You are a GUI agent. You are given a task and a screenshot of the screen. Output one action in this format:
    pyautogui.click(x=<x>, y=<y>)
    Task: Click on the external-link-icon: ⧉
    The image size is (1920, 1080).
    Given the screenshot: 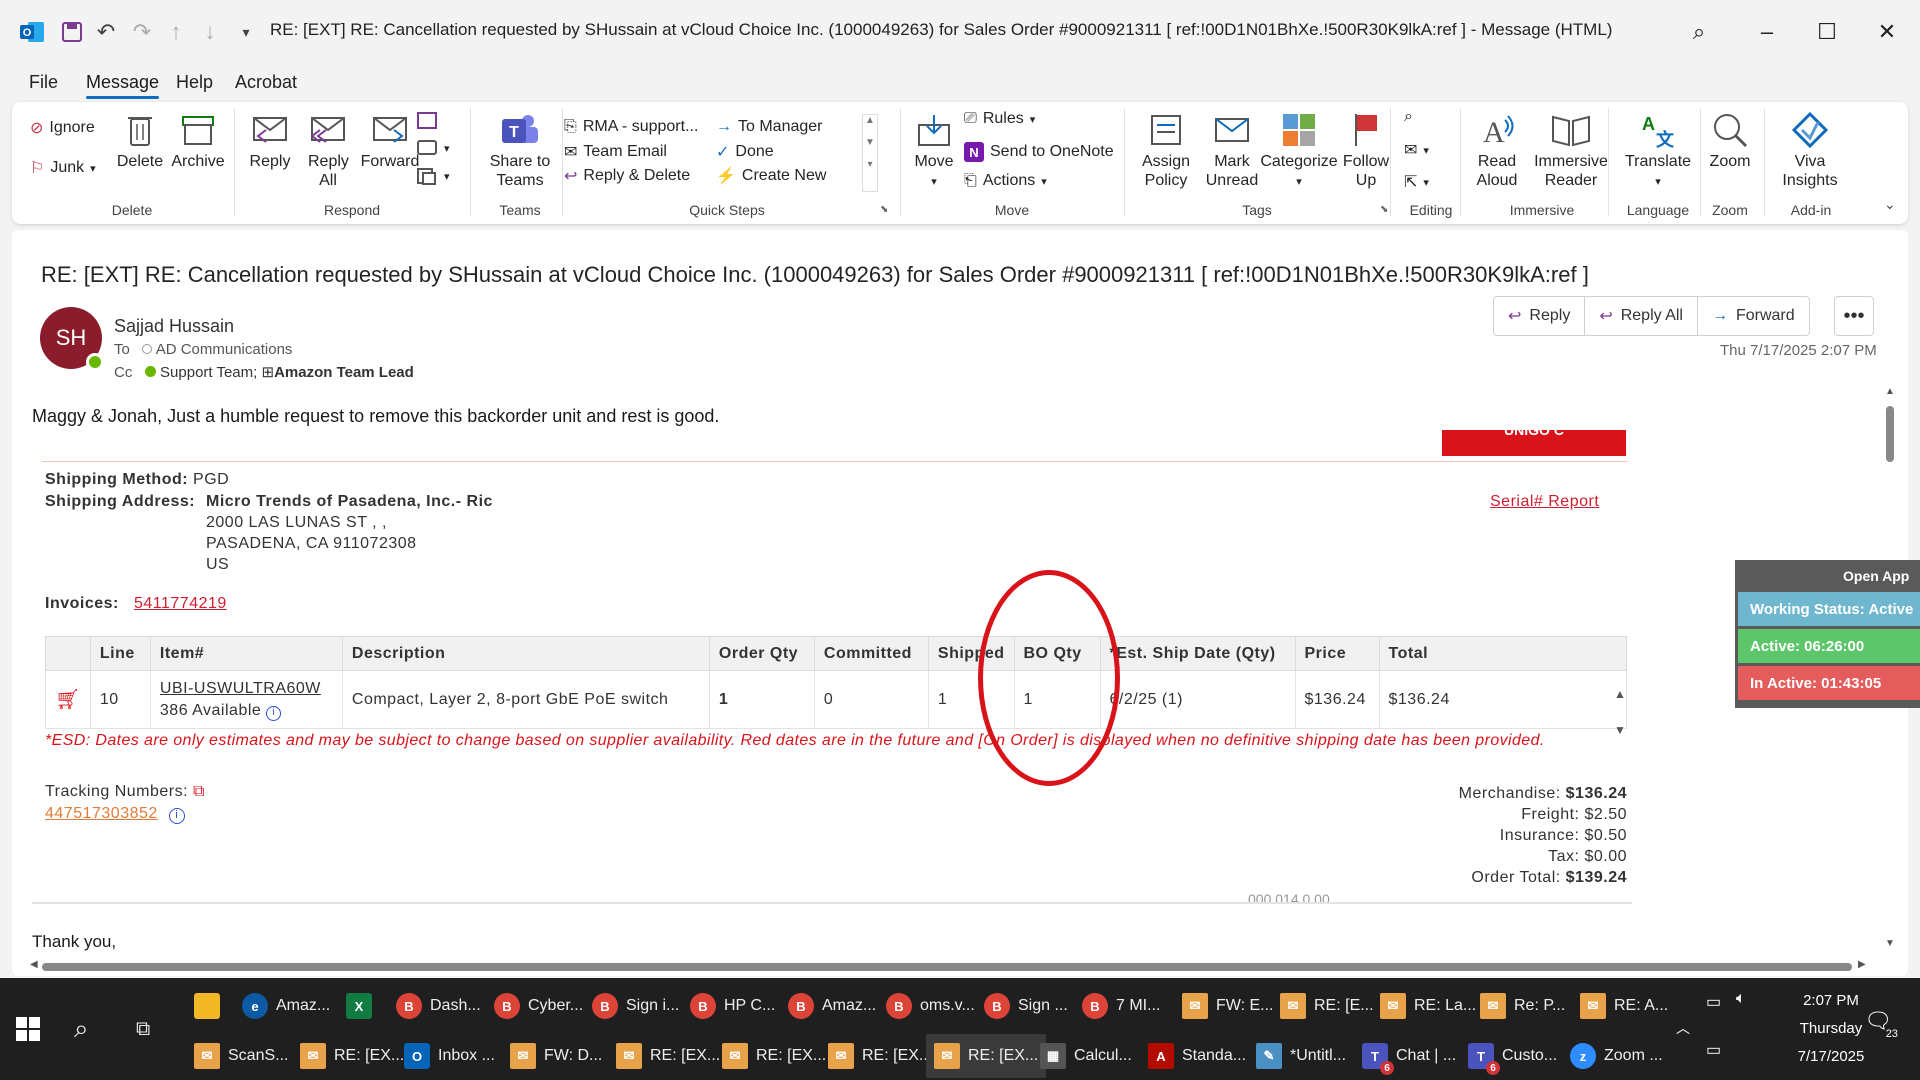 What is the action you would take?
    pyautogui.click(x=199, y=791)
    